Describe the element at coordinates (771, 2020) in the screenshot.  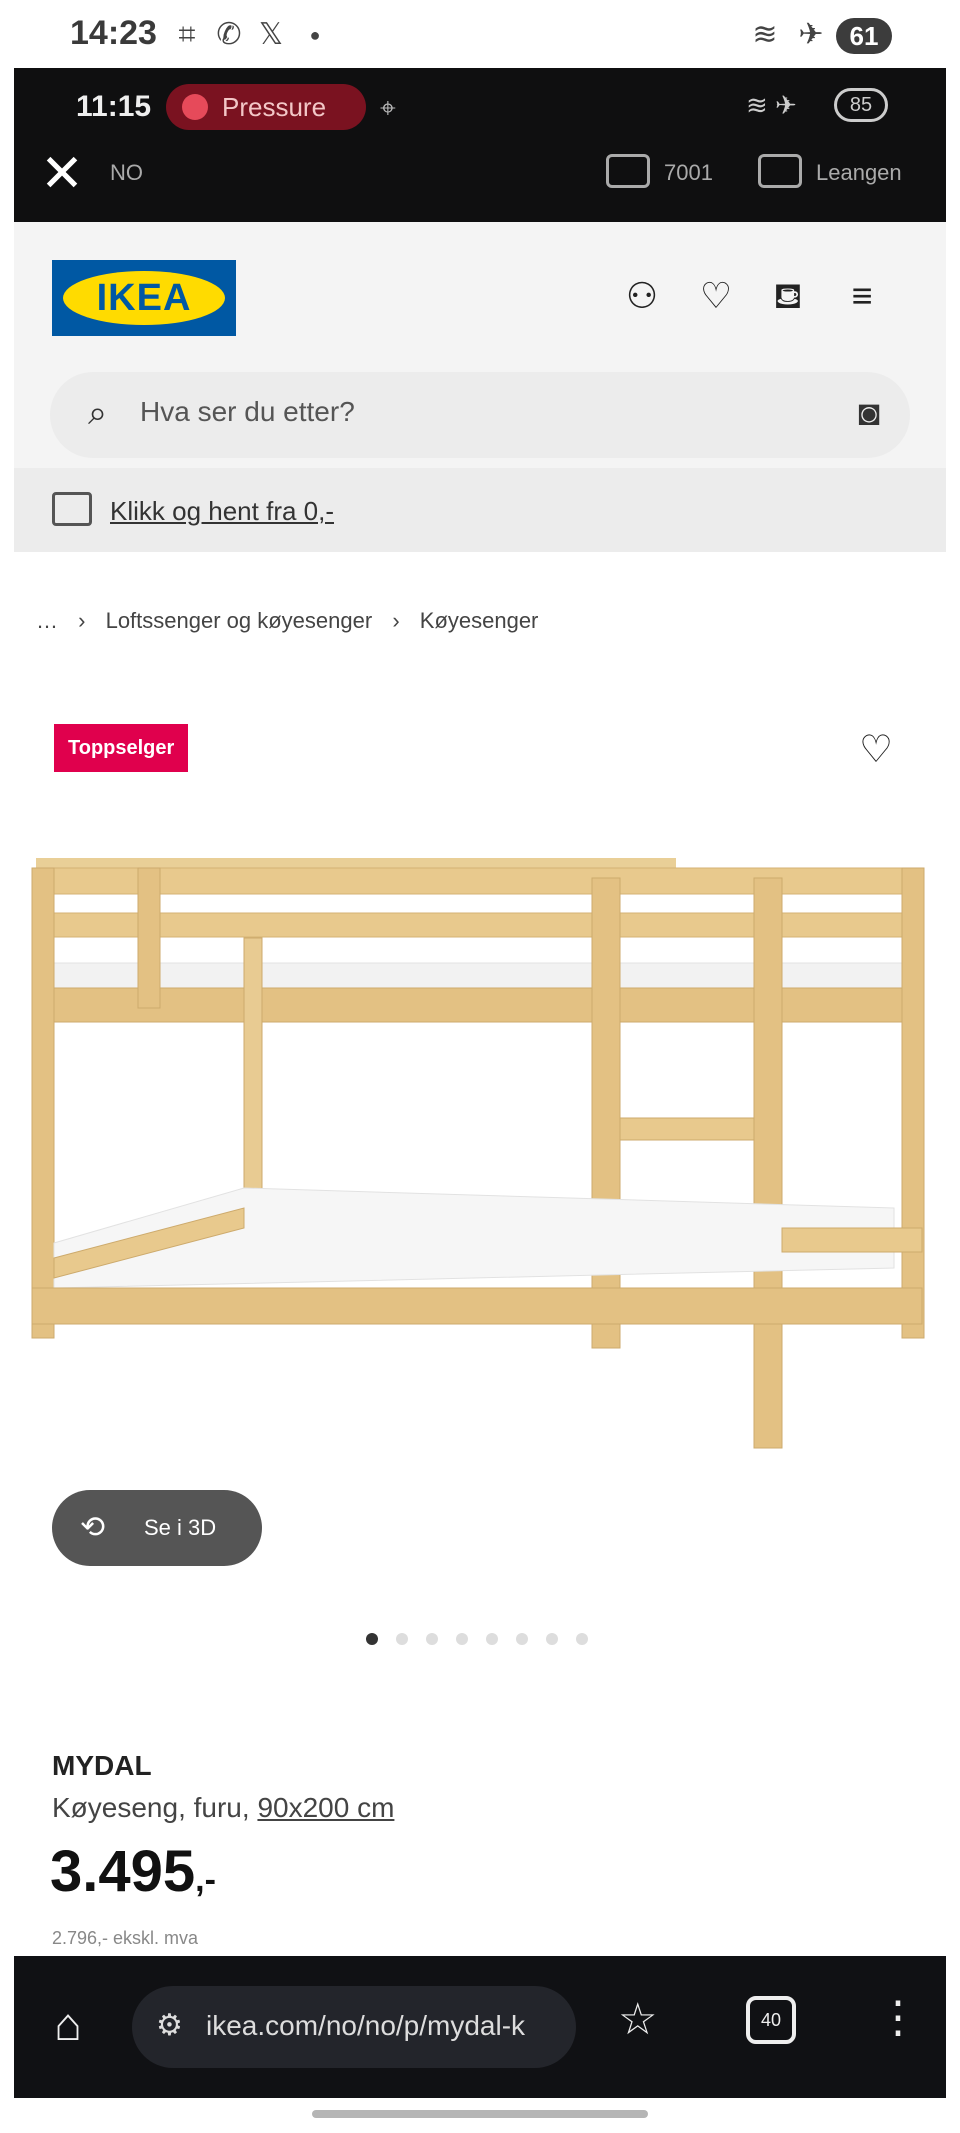
I see `tab-switcher: 40` at that location.